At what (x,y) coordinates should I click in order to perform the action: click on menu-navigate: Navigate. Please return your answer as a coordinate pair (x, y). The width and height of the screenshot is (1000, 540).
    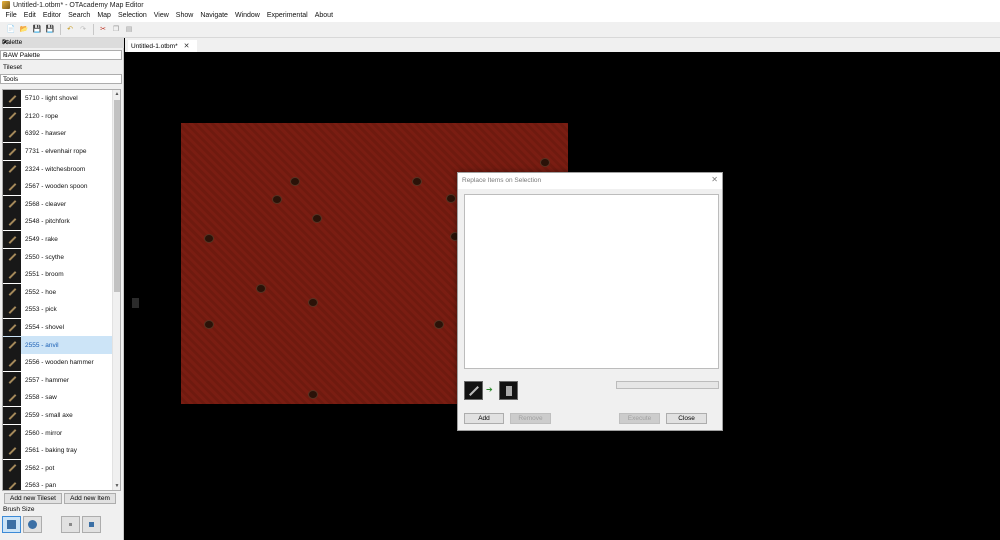
    Looking at the image, I should click on (214, 16).